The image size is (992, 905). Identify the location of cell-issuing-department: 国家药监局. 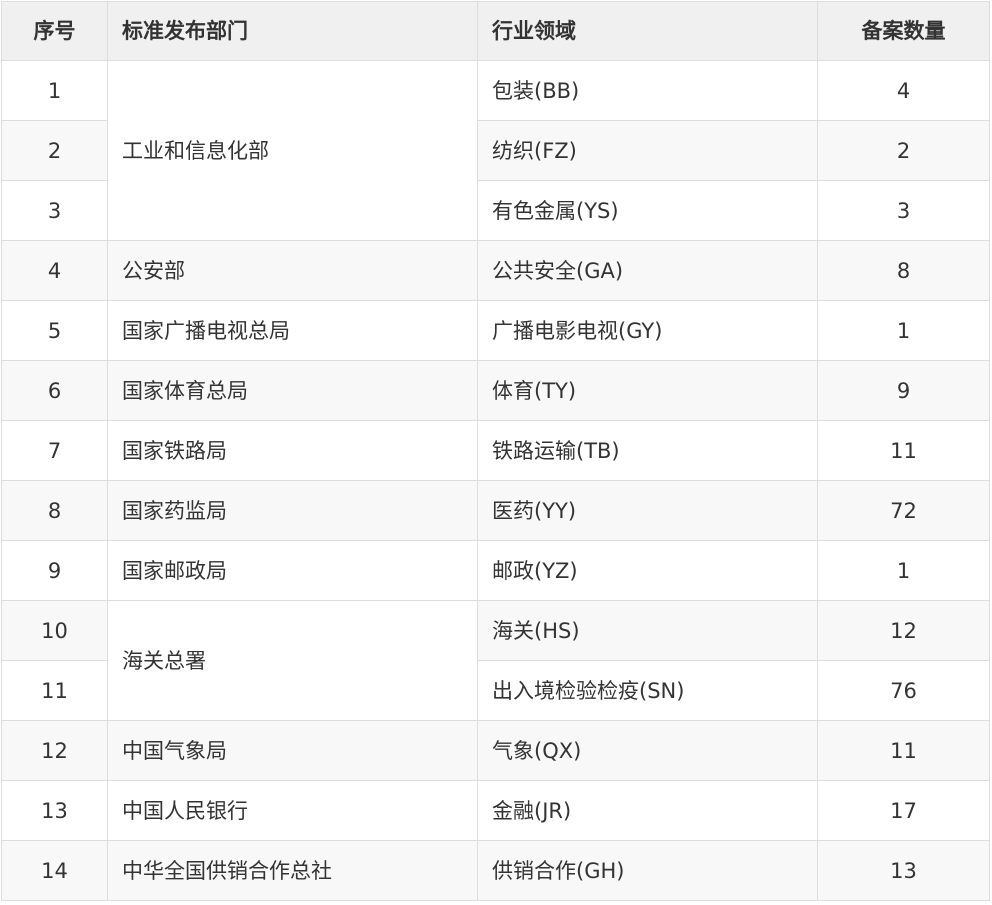
(292, 510).